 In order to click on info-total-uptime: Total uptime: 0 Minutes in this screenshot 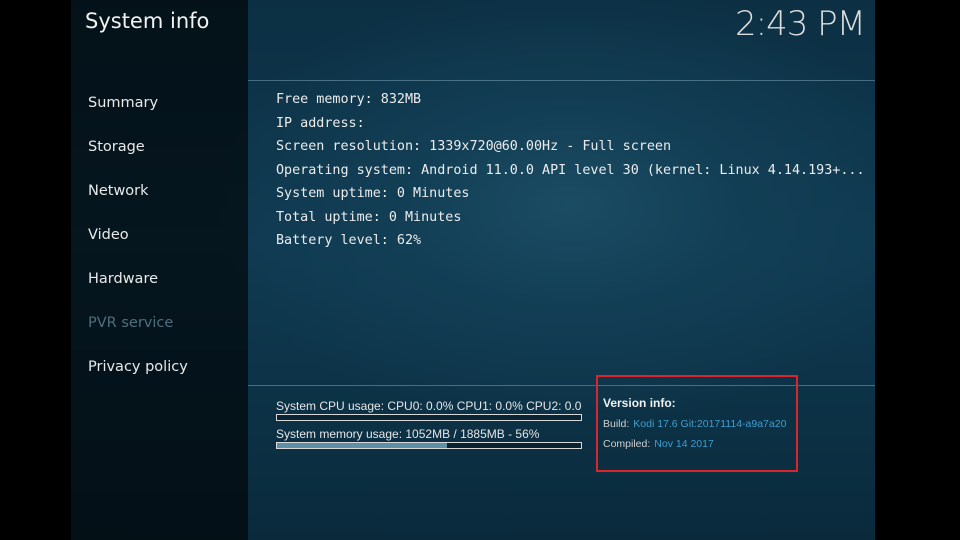, I will do `click(369, 217)`.